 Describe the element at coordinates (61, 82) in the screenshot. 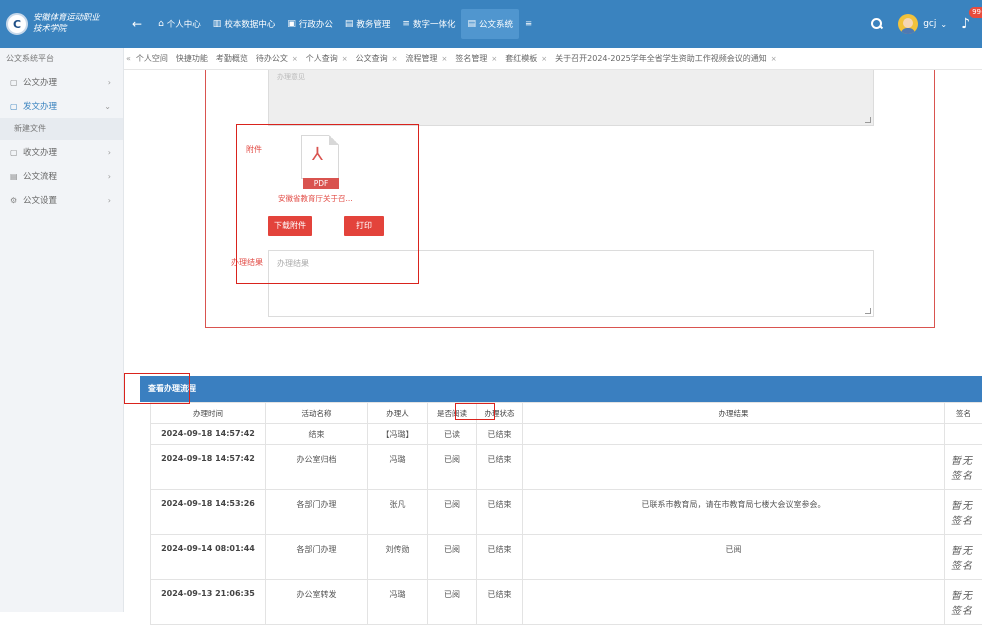

I see `sidebar-item-document-handling: ▢ 公文办理 ›` at that location.